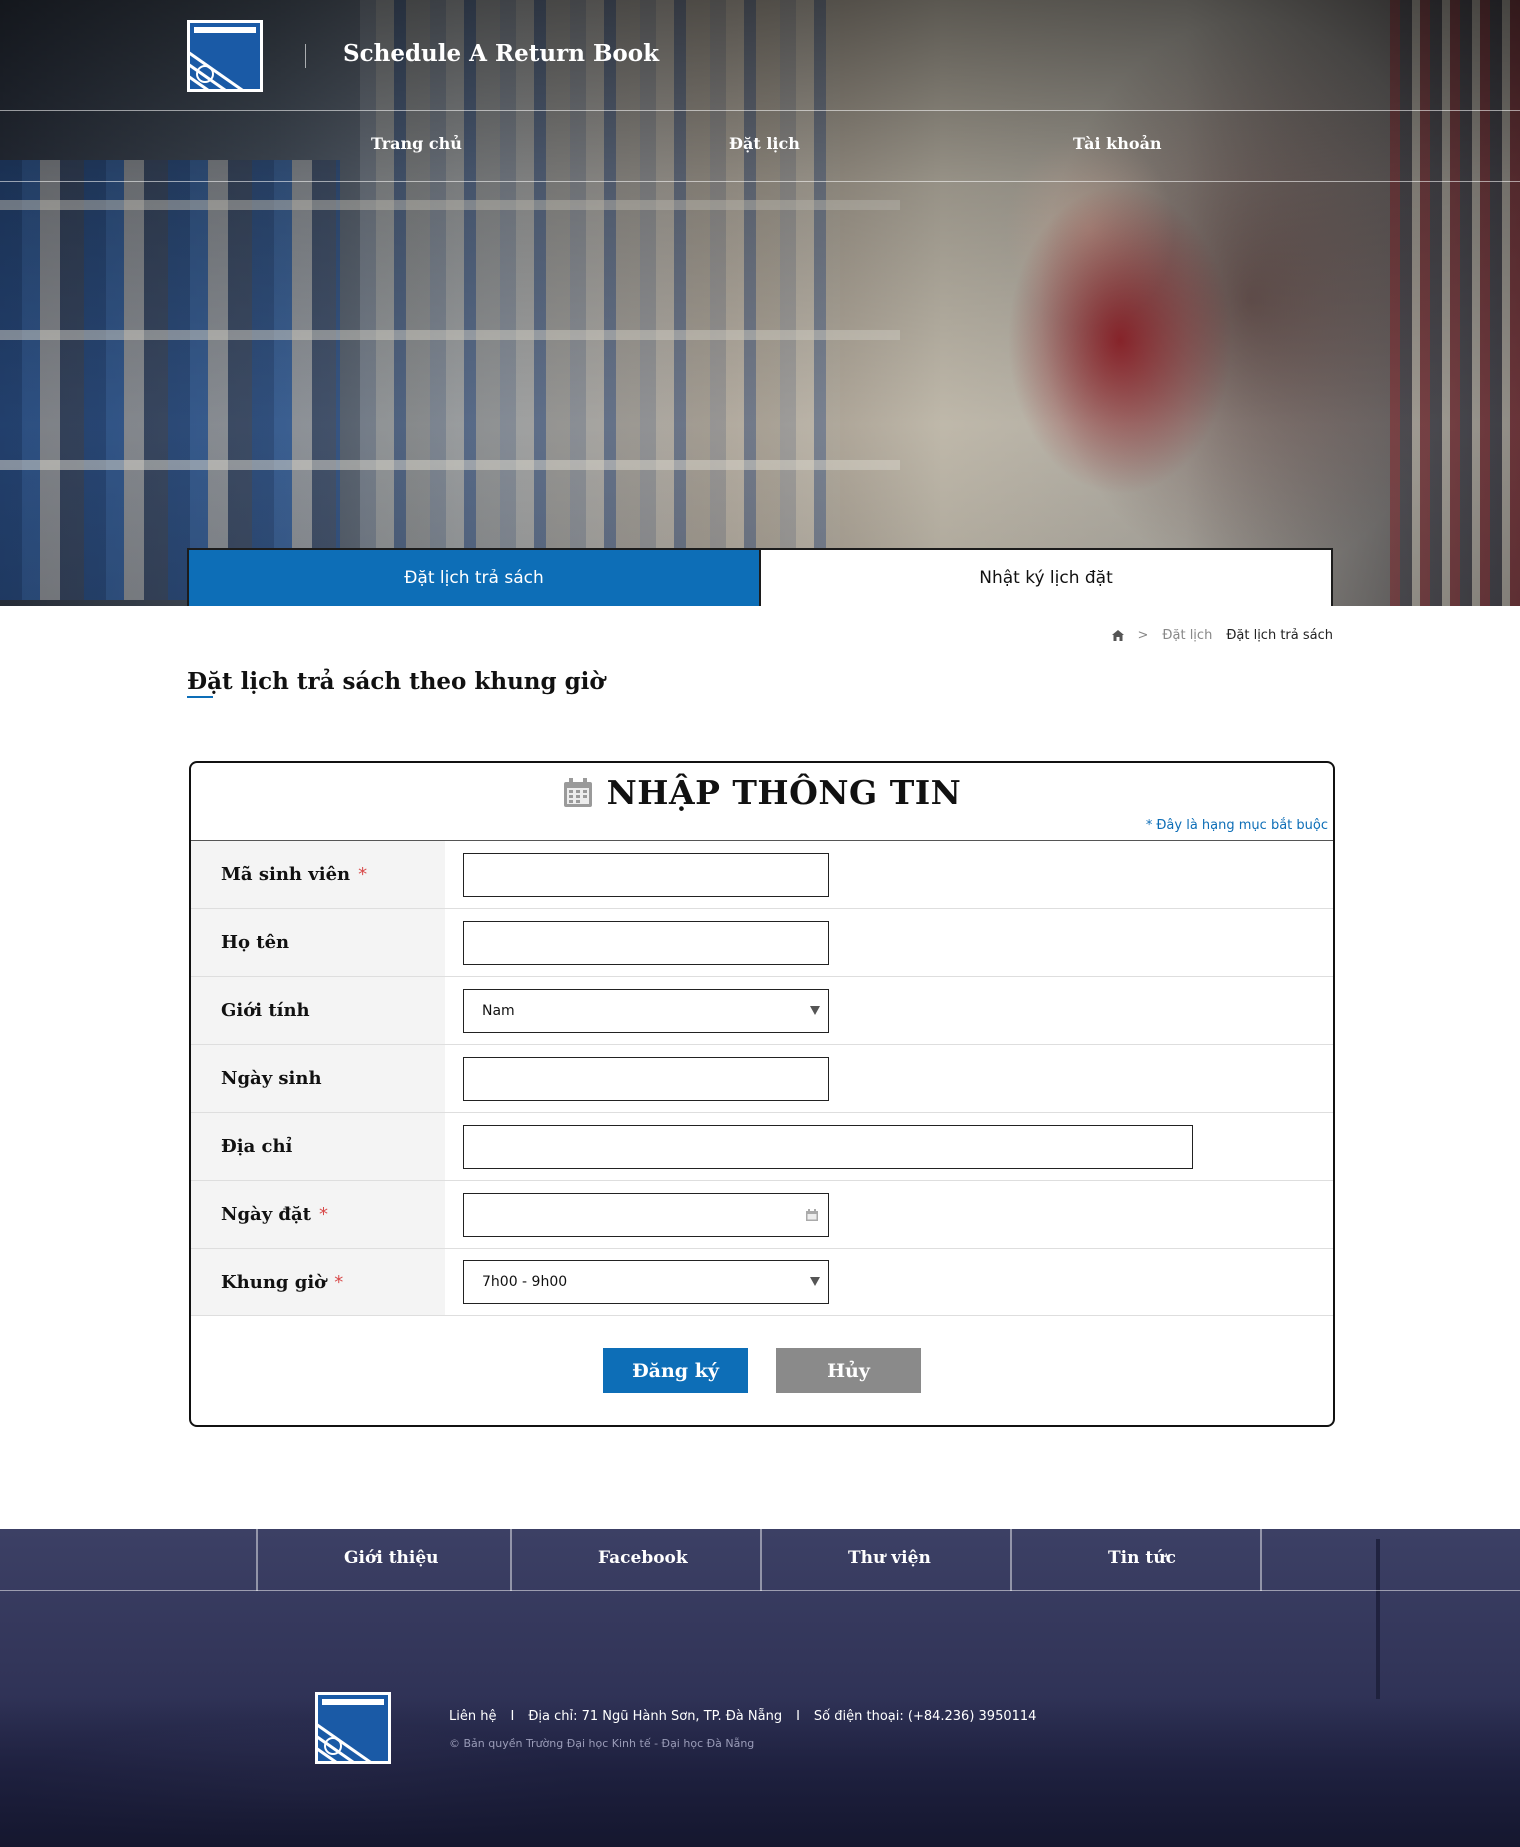 This screenshot has width=1520, height=1847. I want to click on full-name-field, so click(646, 942).